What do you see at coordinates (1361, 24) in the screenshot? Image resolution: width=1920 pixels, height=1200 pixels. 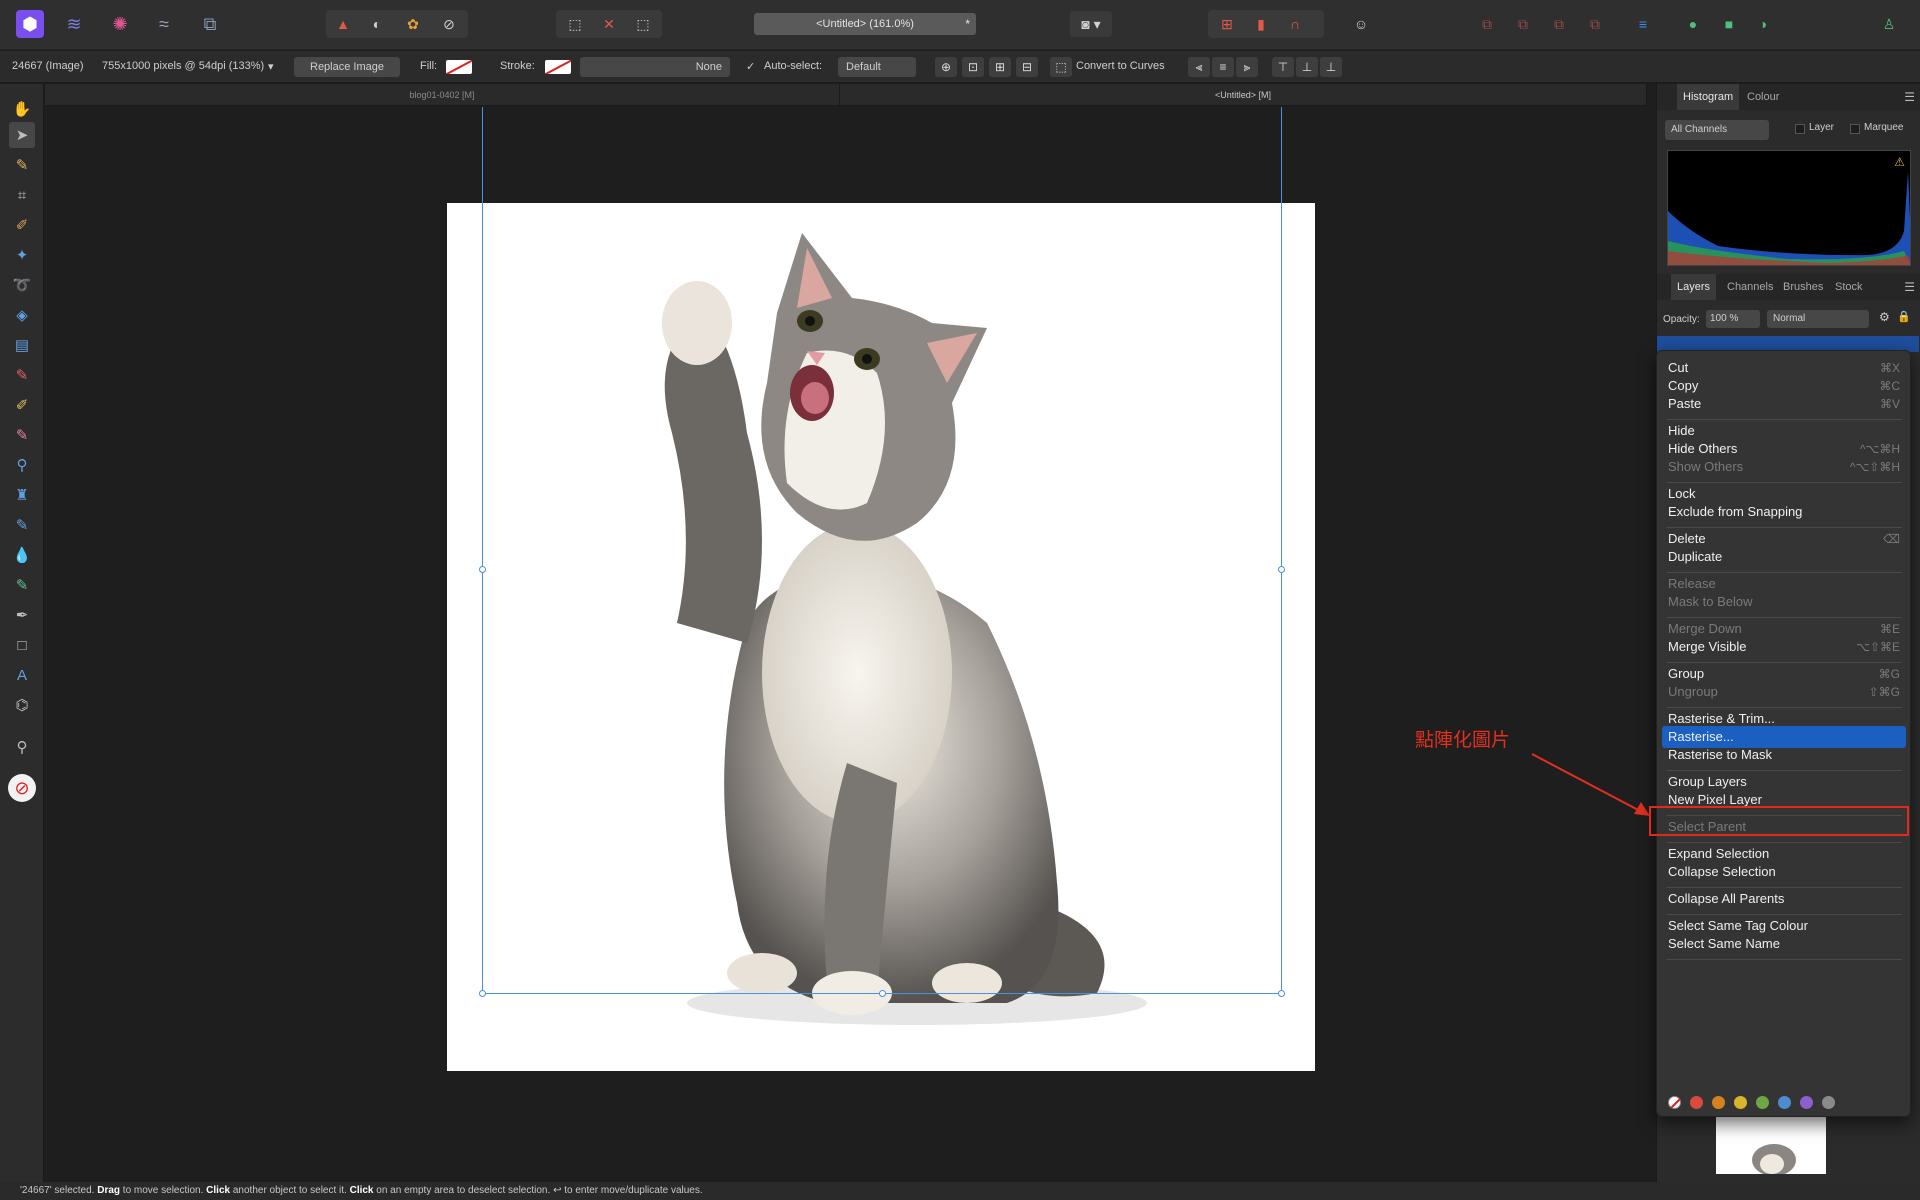 I see `assistant-icon: ☺` at bounding box center [1361, 24].